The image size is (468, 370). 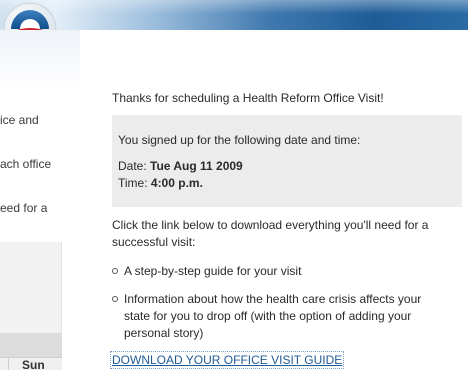 I want to click on download-guide-link: DOWNLOAD YOUR OFFICE VISIT GUIDE, so click(x=227, y=360).